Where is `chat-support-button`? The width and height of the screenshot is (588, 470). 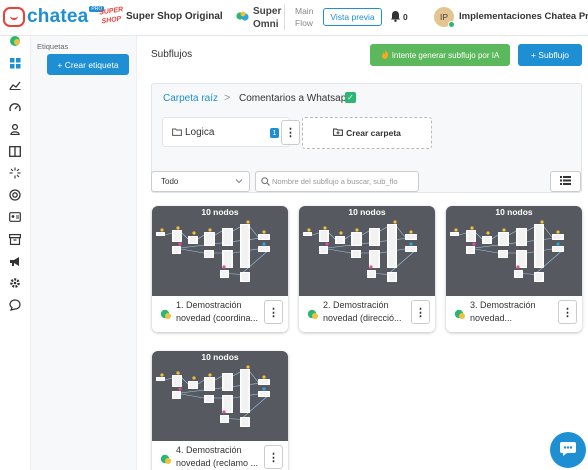
chat-support-button is located at coordinates (568, 450).